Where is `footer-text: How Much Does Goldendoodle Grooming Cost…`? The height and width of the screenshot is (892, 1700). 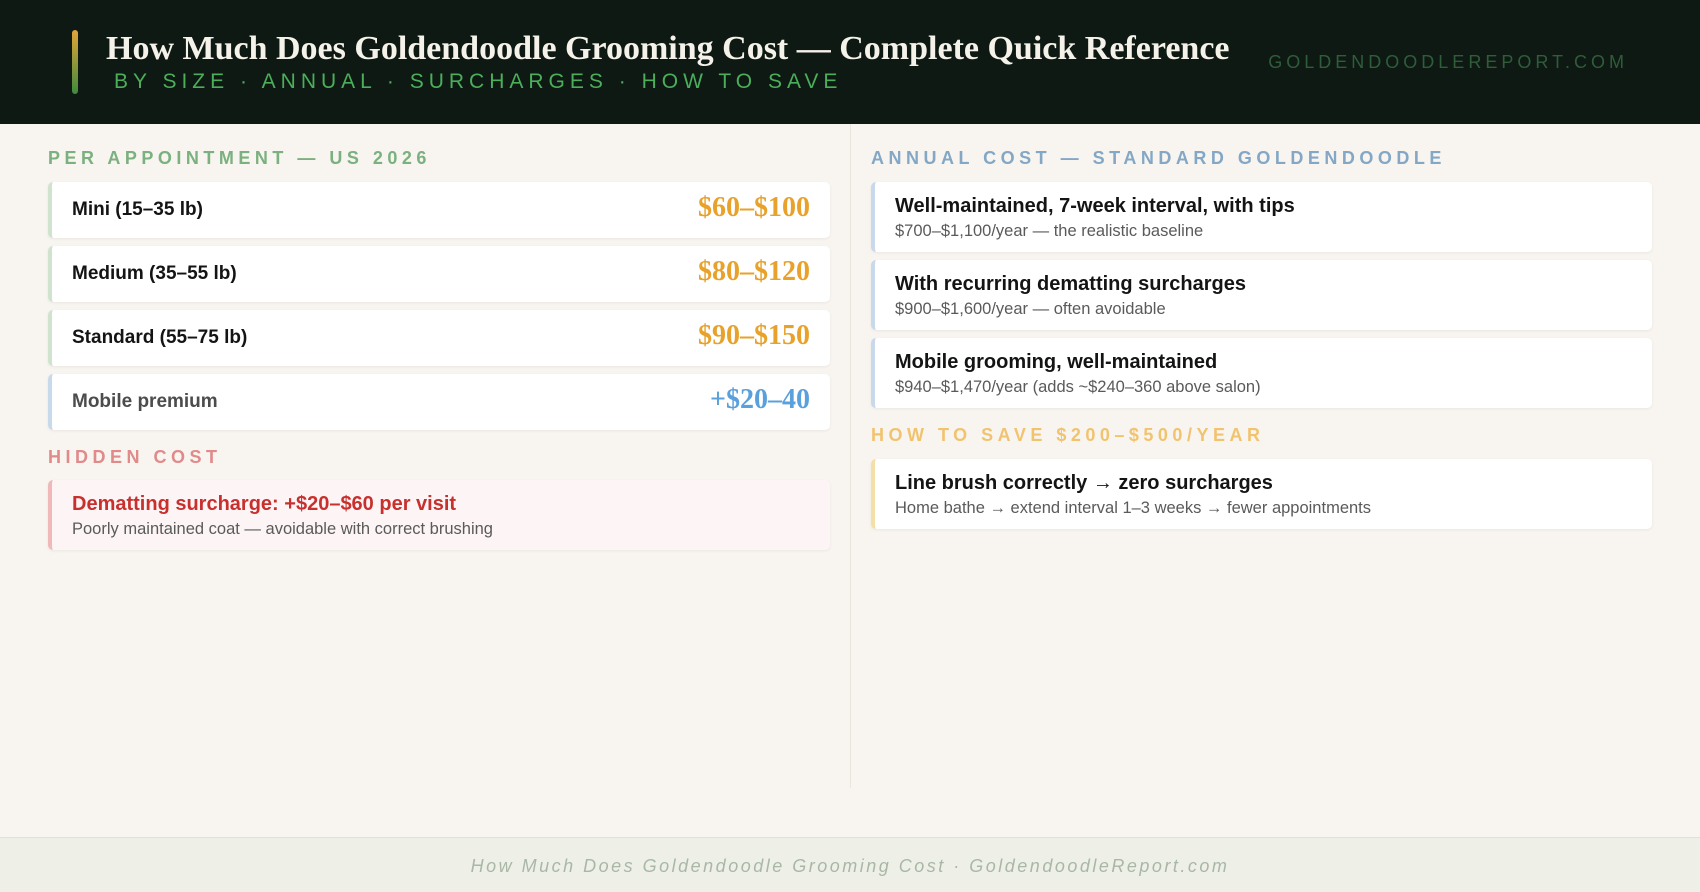 footer-text: How Much Does Goldendoodle Grooming Cost… is located at coordinates (850, 866).